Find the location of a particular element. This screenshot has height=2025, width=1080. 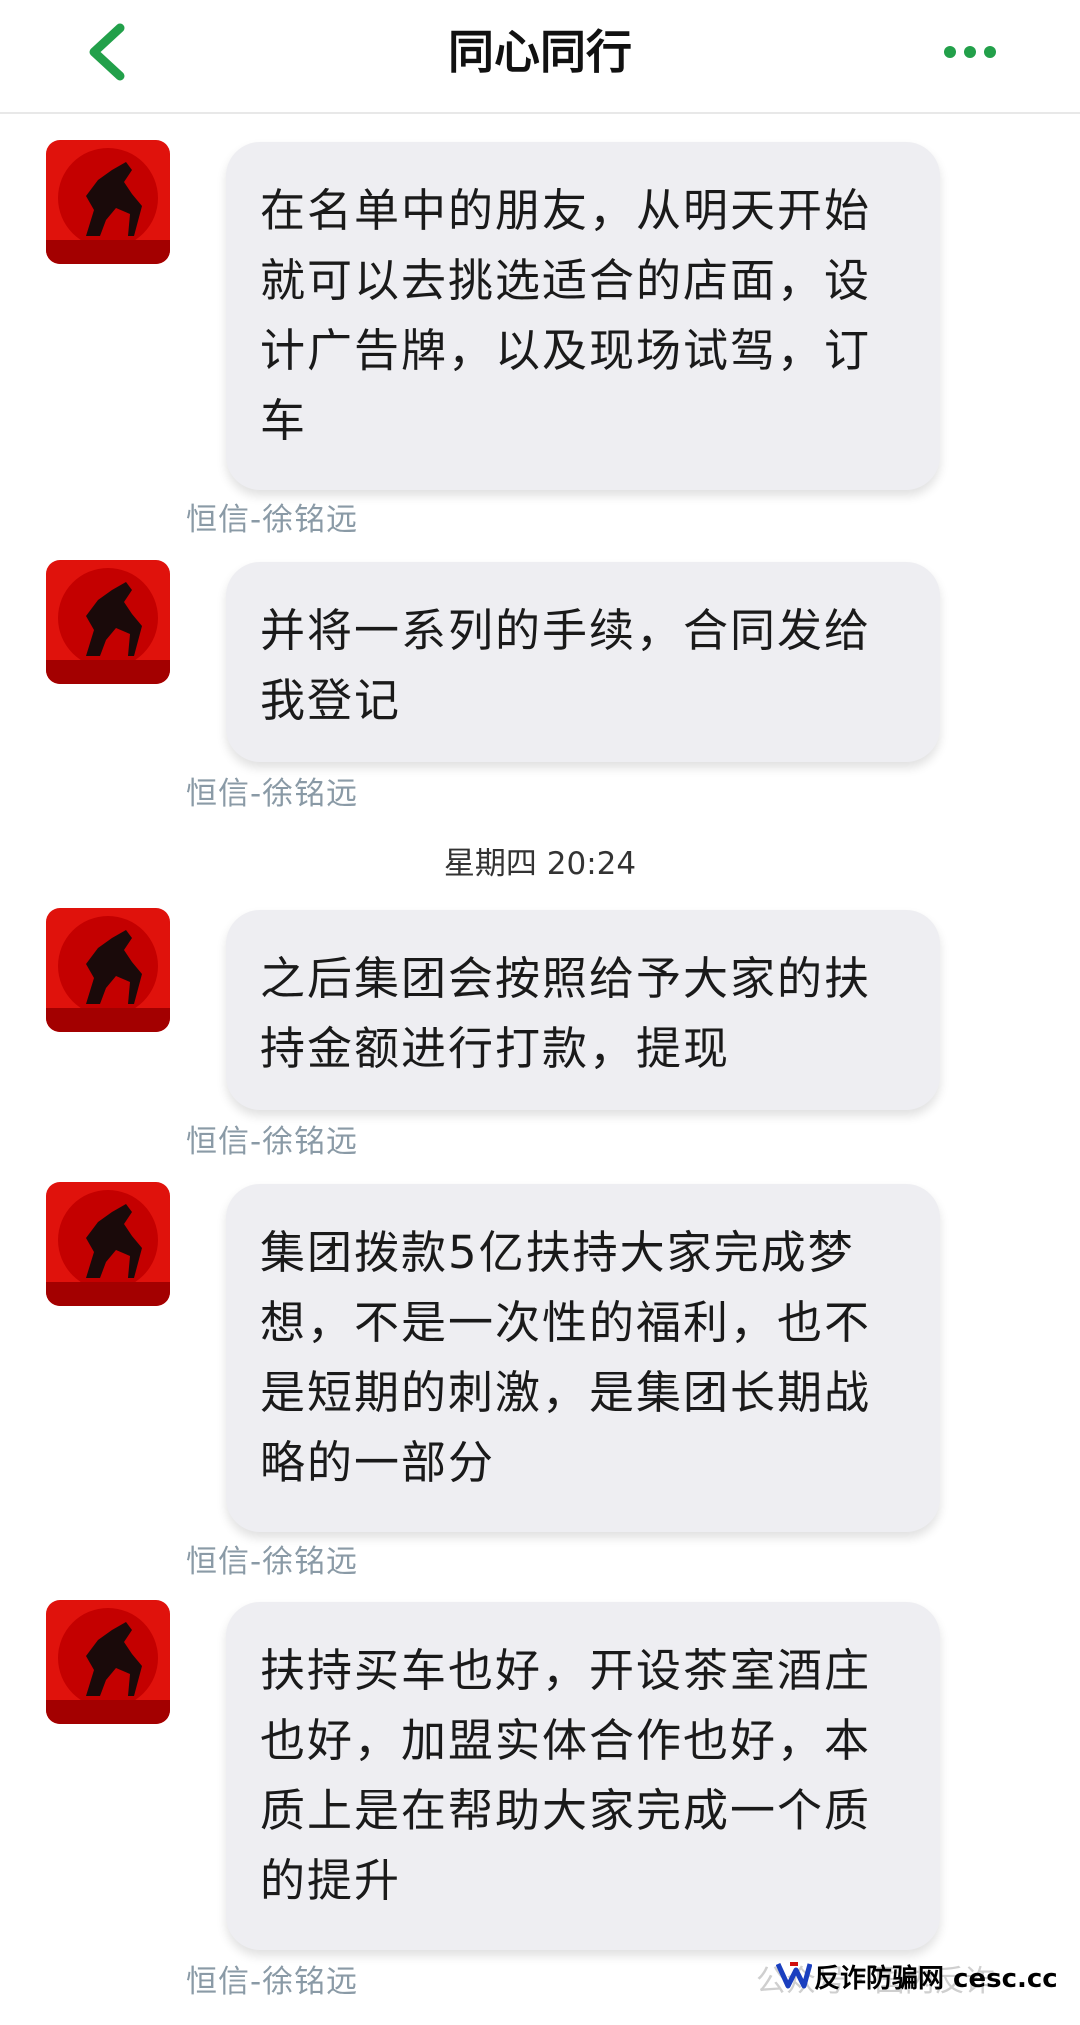

app-header: 同心同行 is located at coordinates (540, 57).